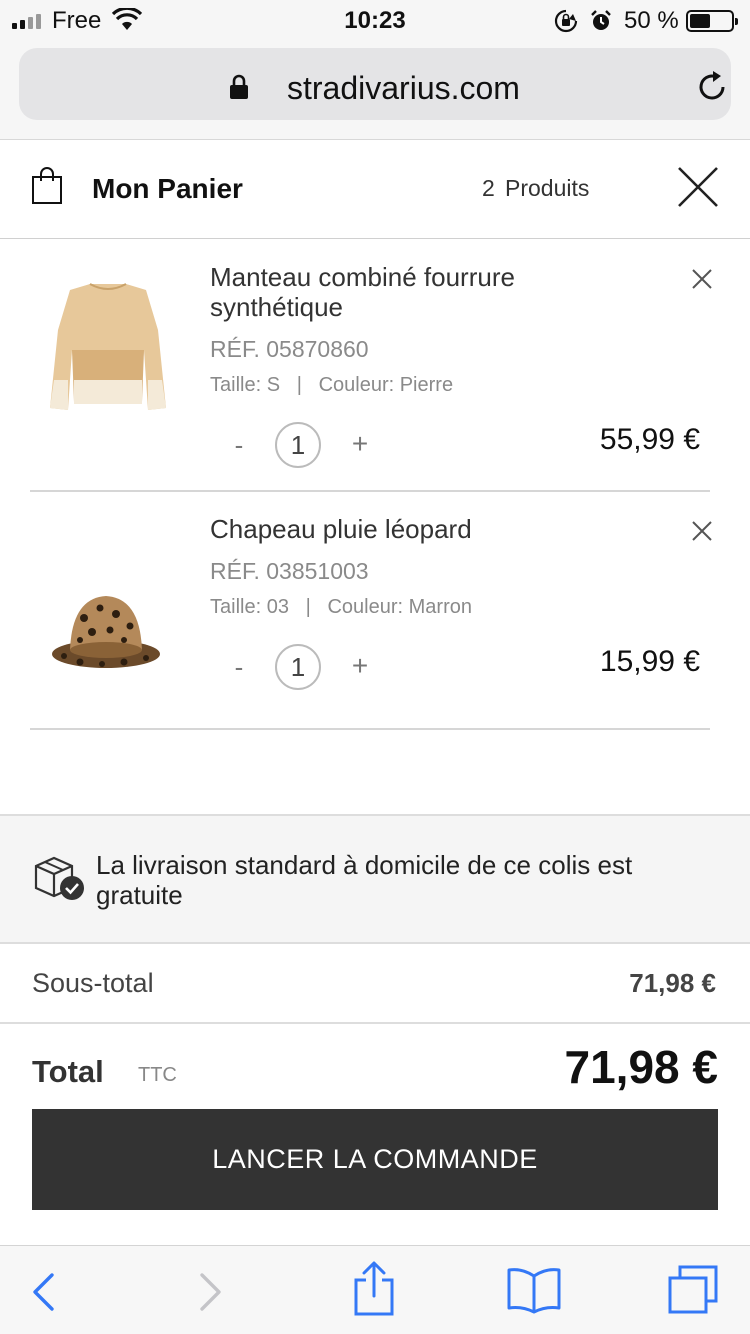 The width and height of the screenshot is (750, 1334). What do you see at coordinates (341, 607) in the screenshot?
I see `item-attributes: Taille: 03 | Couleur: Marron` at bounding box center [341, 607].